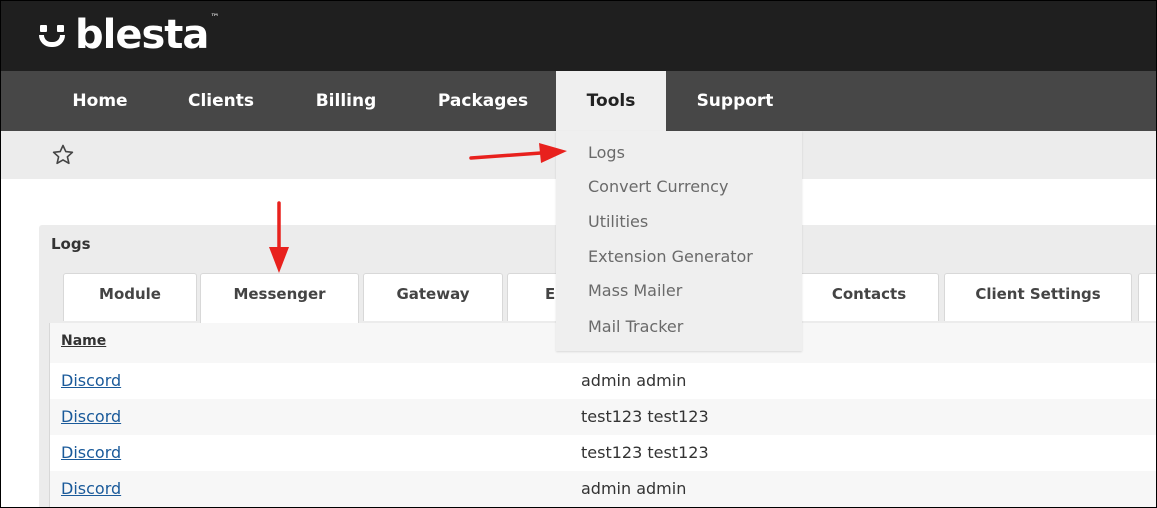  Describe the element at coordinates (418, 208) in the screenshot. I see `annotation-overlay` at that location.